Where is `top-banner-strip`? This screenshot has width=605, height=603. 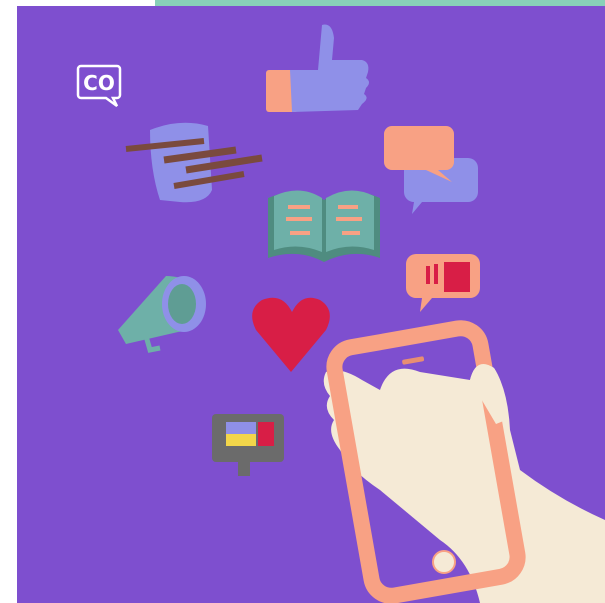 top-banner-strip is located at coordinates (380, 3).